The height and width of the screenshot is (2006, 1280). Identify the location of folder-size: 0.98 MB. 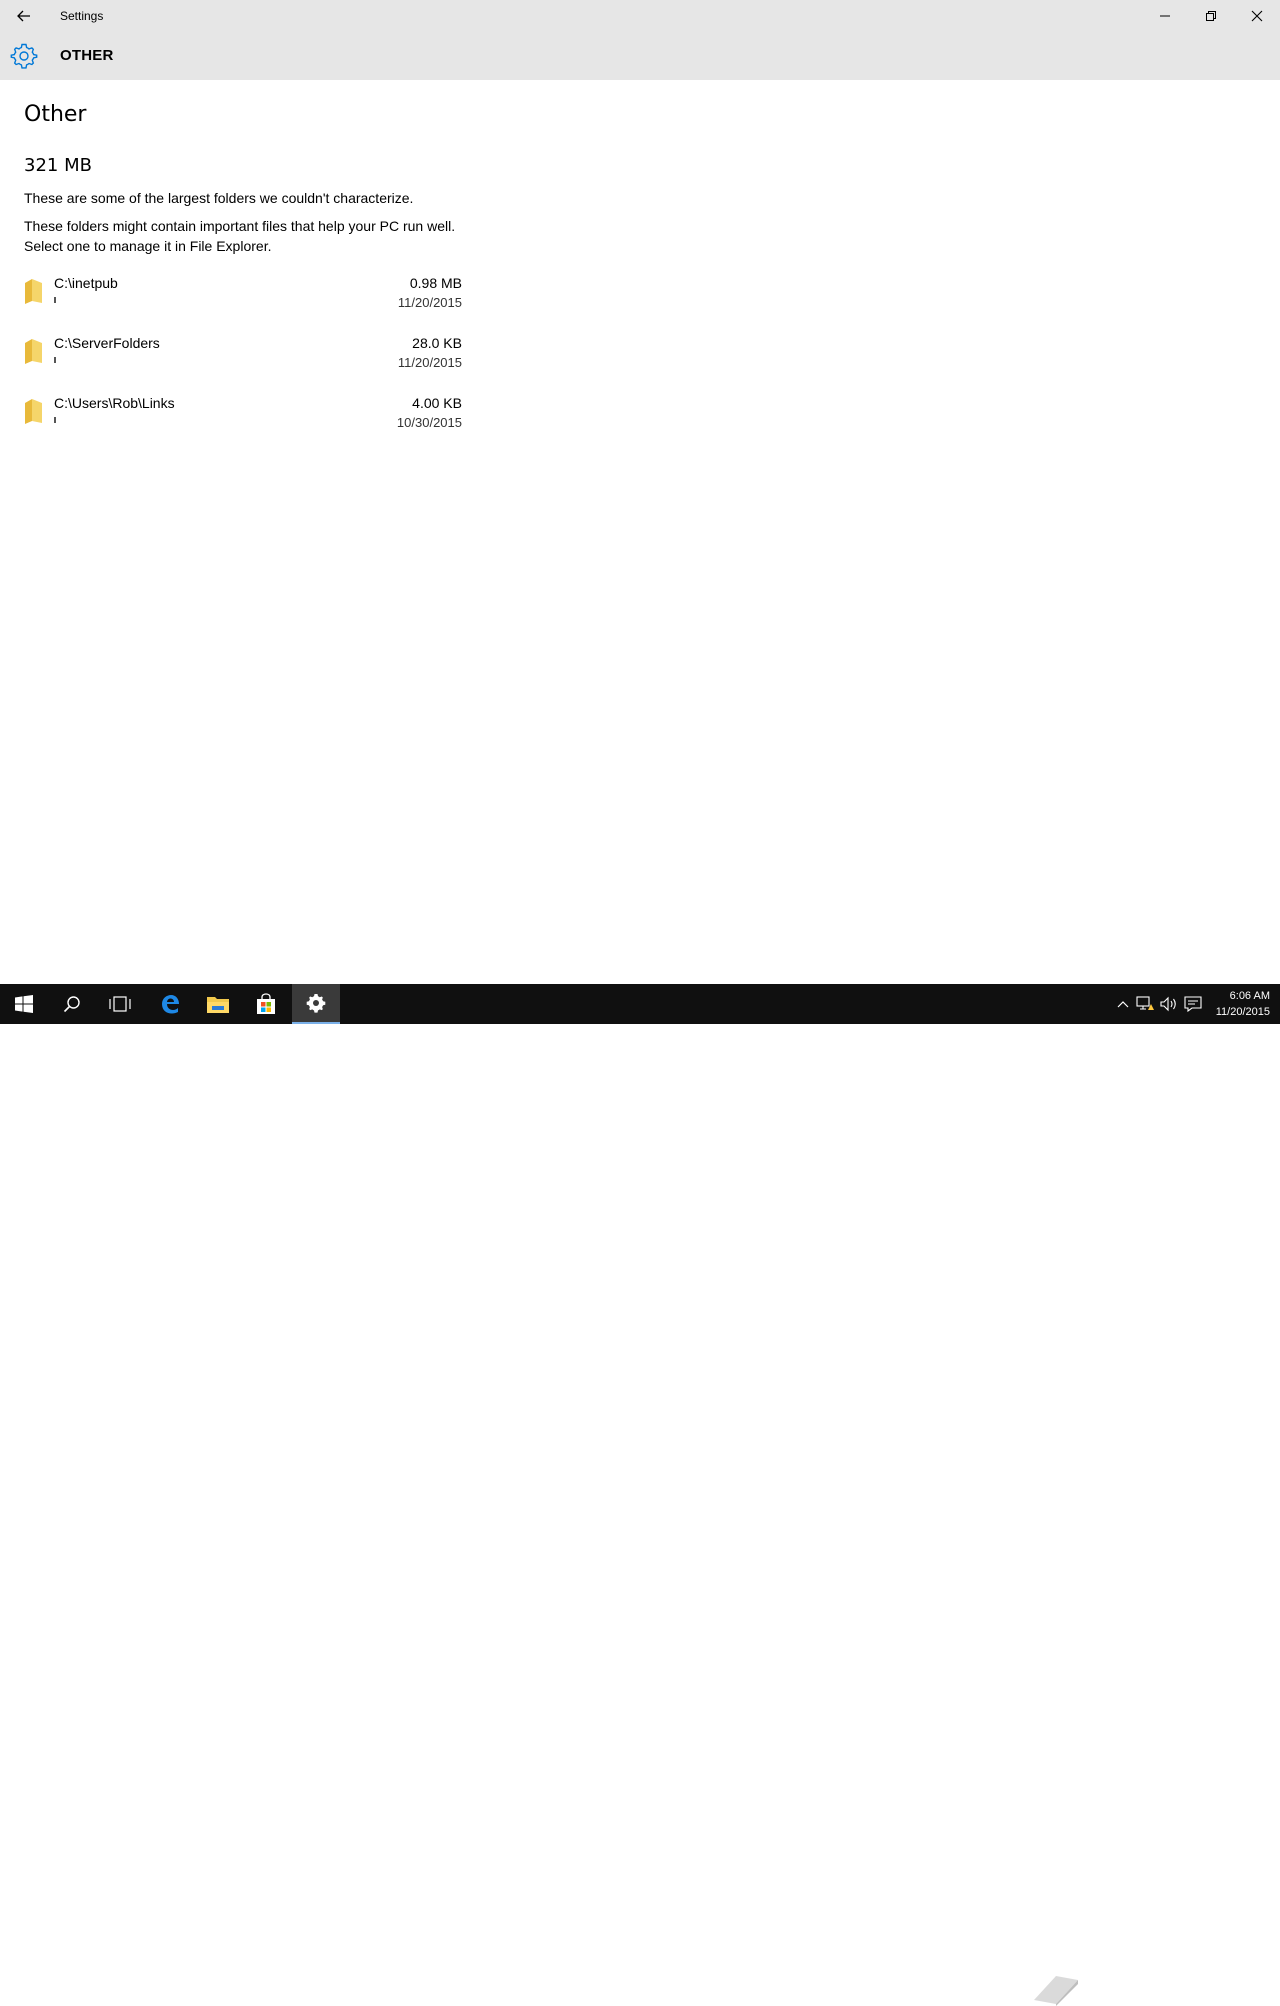
(435, 283).